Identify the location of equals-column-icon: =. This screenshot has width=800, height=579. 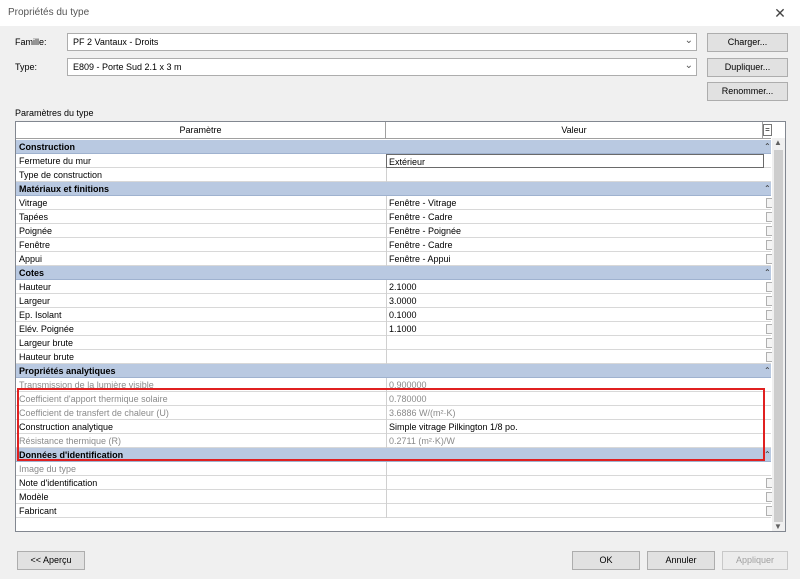
(767, 130).